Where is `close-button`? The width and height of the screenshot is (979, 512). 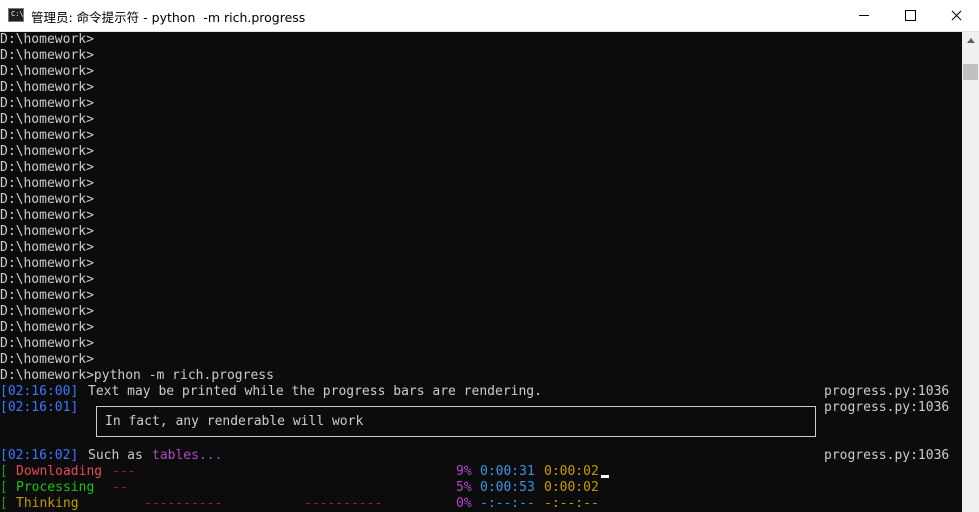
close-button is located at coordinates (956, 15).